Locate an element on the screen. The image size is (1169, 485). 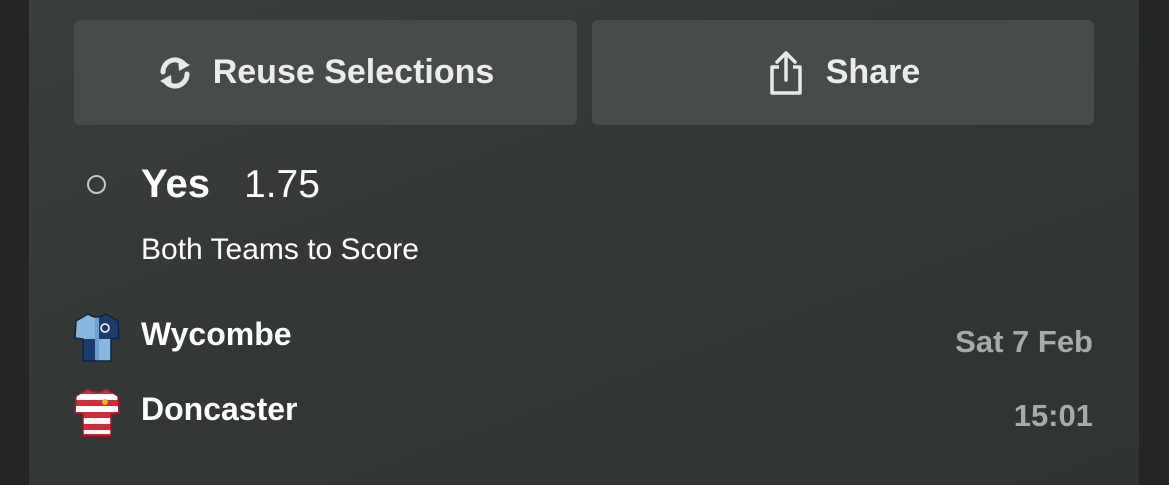
reuse-selections-button: Reuse Selections is located at coordinates (325, 72).